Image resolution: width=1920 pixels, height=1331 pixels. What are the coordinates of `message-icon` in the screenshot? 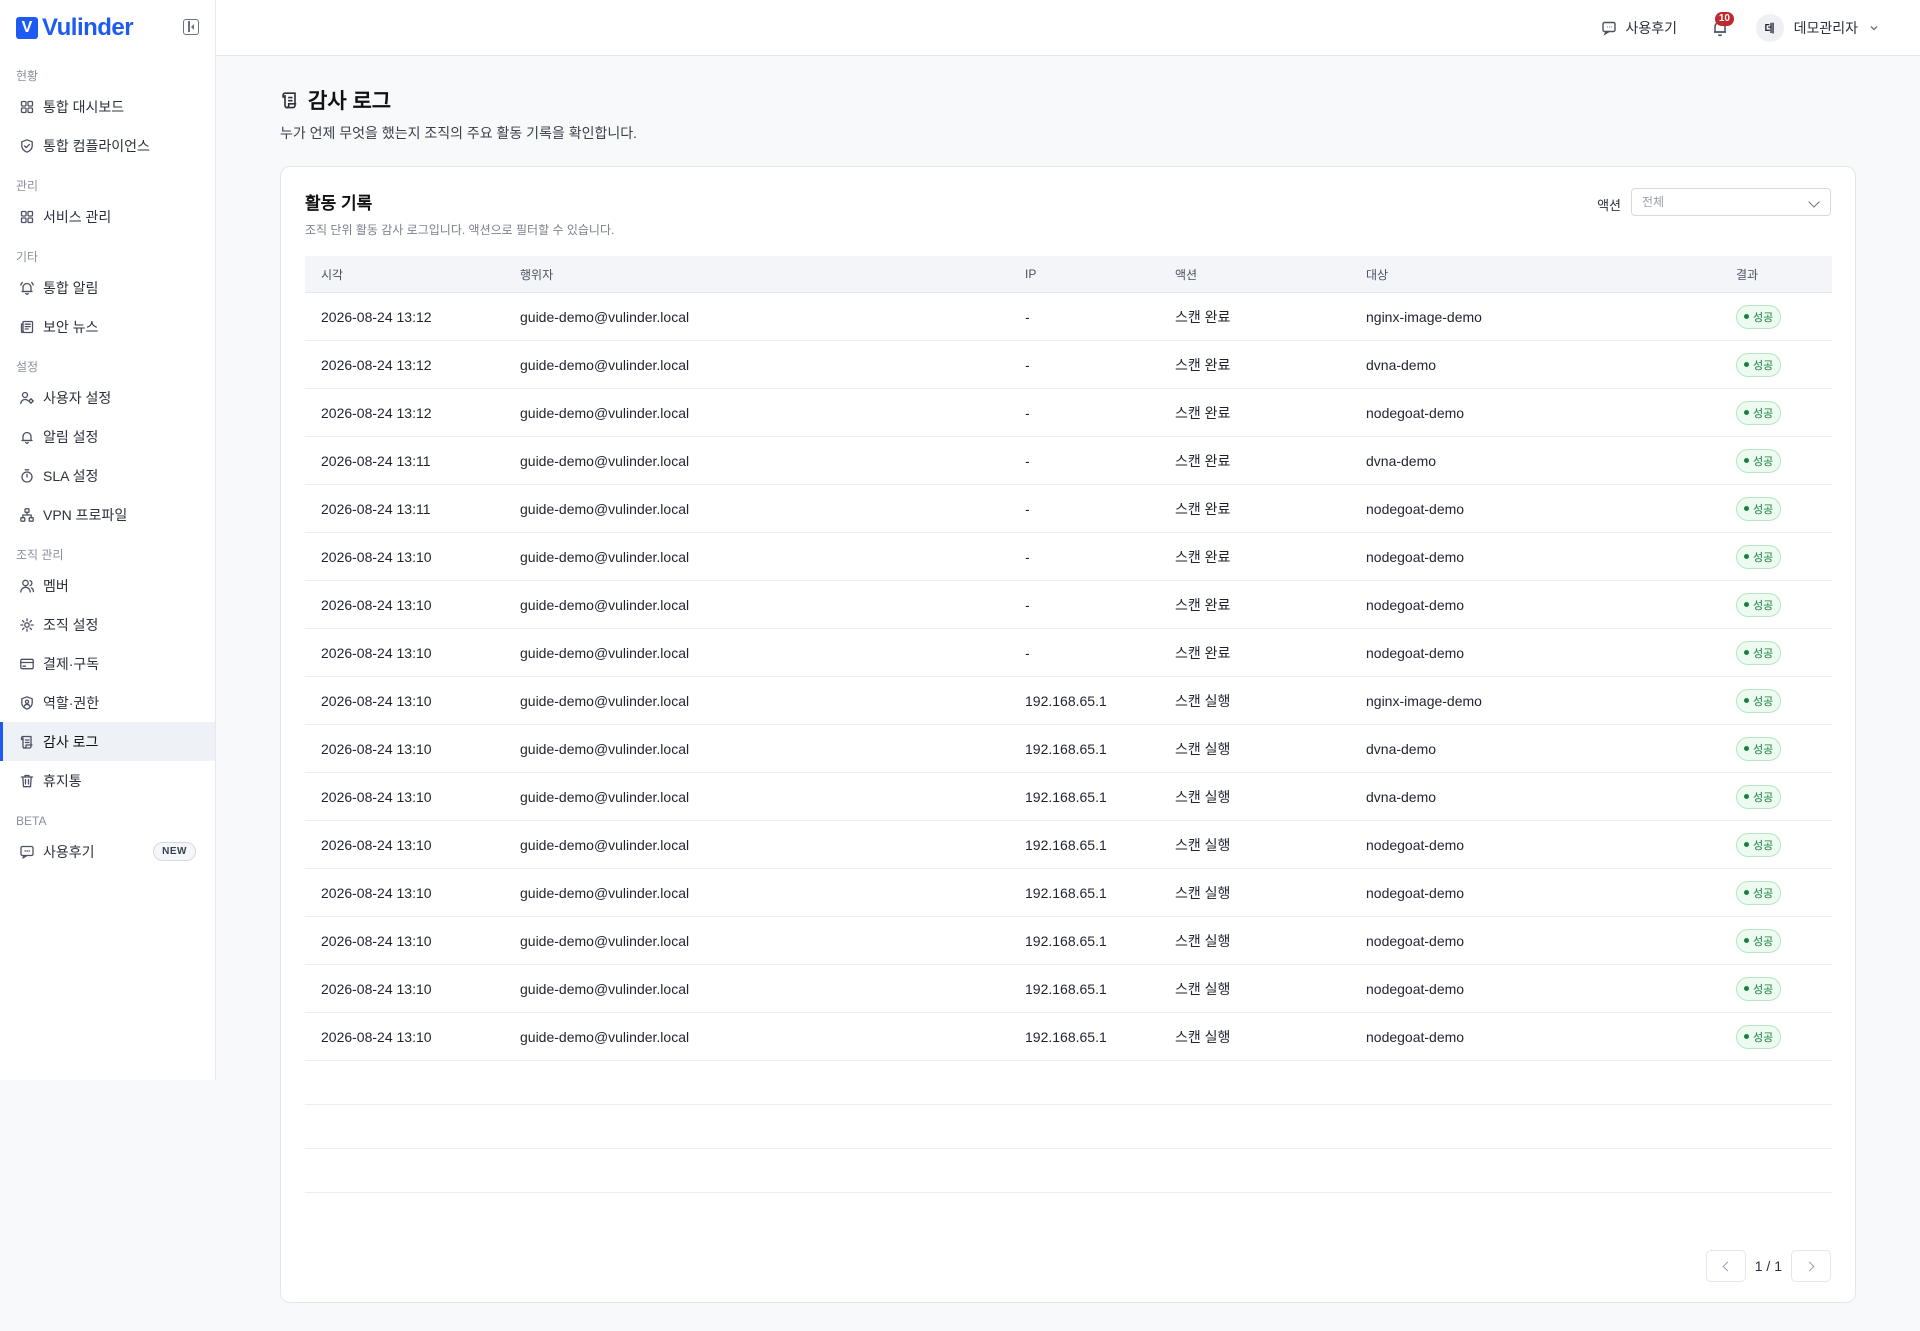 It's located at (27, 852).